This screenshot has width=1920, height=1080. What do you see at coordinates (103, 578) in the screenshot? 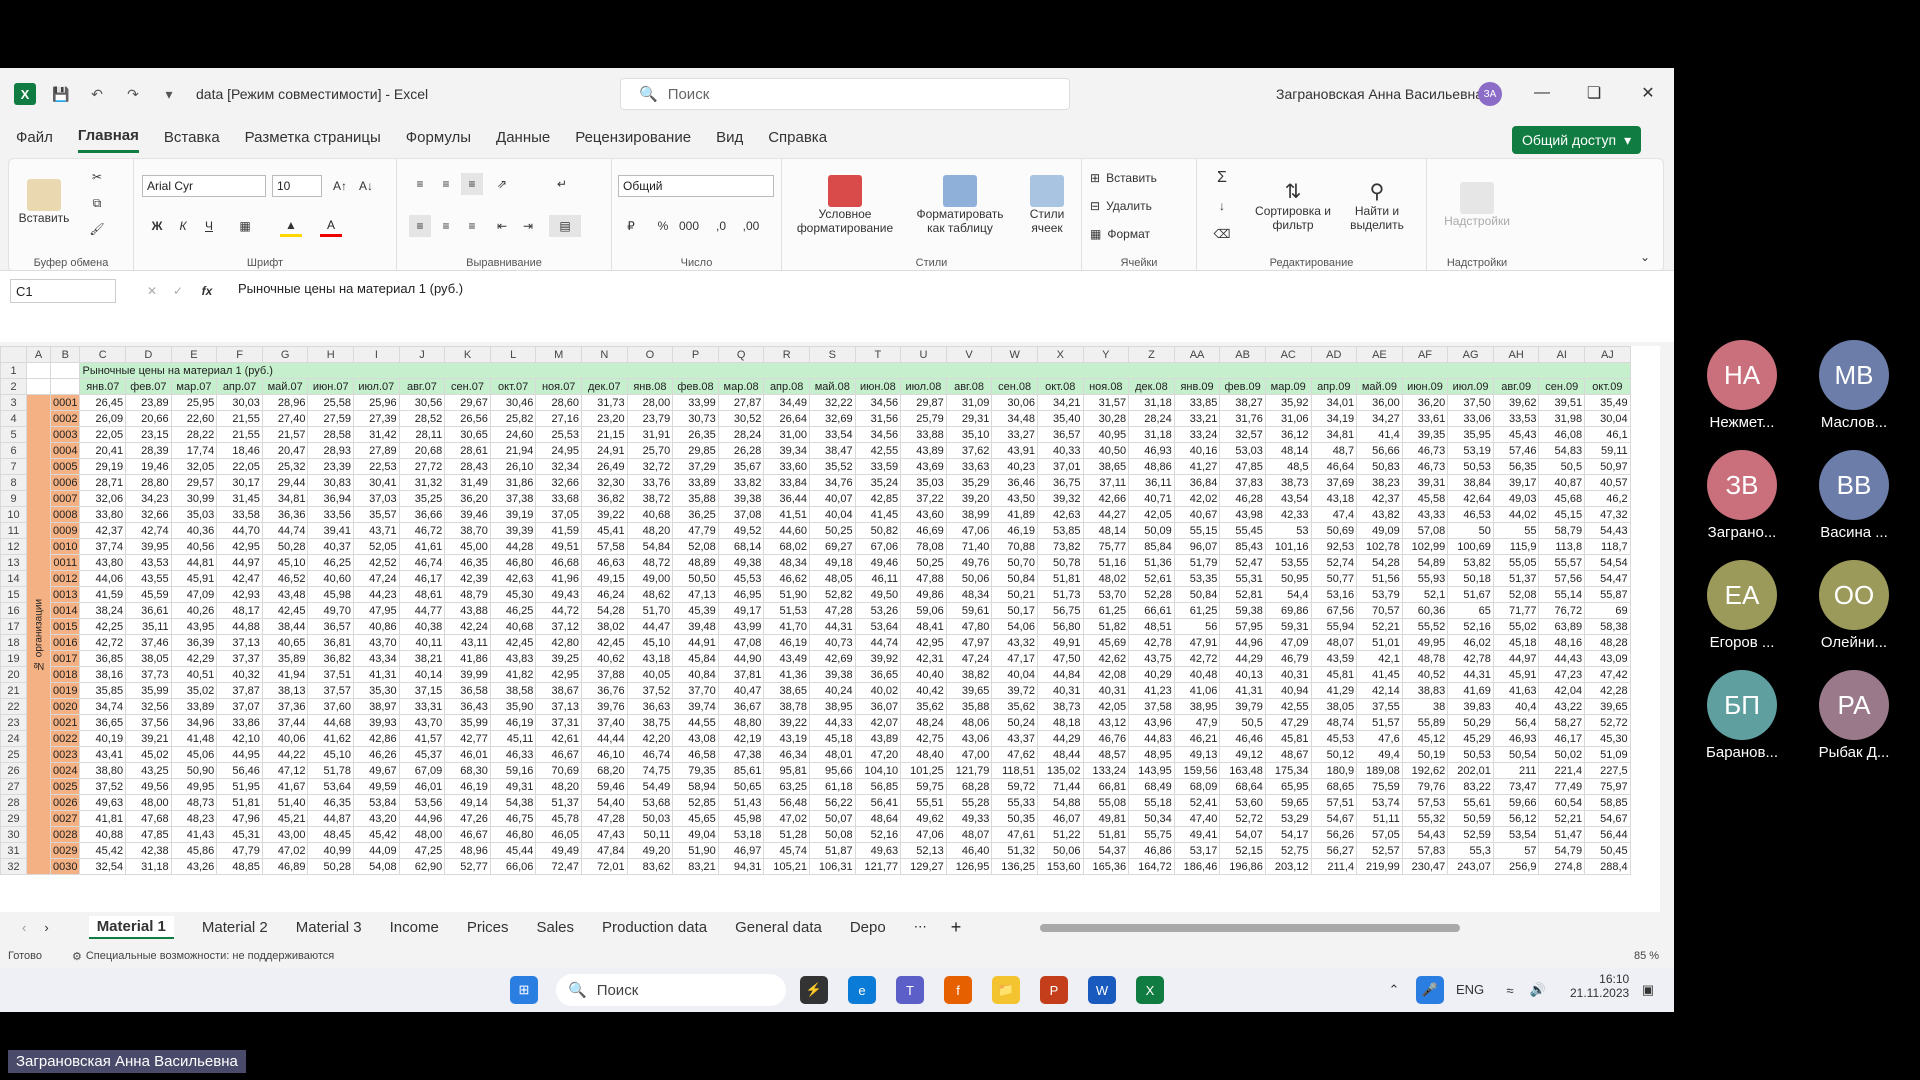
I see `price-cell: 44,06` at bounding box center [103, 578].